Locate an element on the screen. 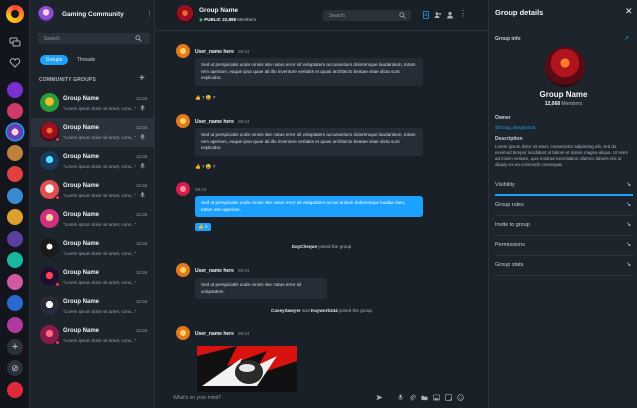  group-search-input is located at coordinates (94, 38).